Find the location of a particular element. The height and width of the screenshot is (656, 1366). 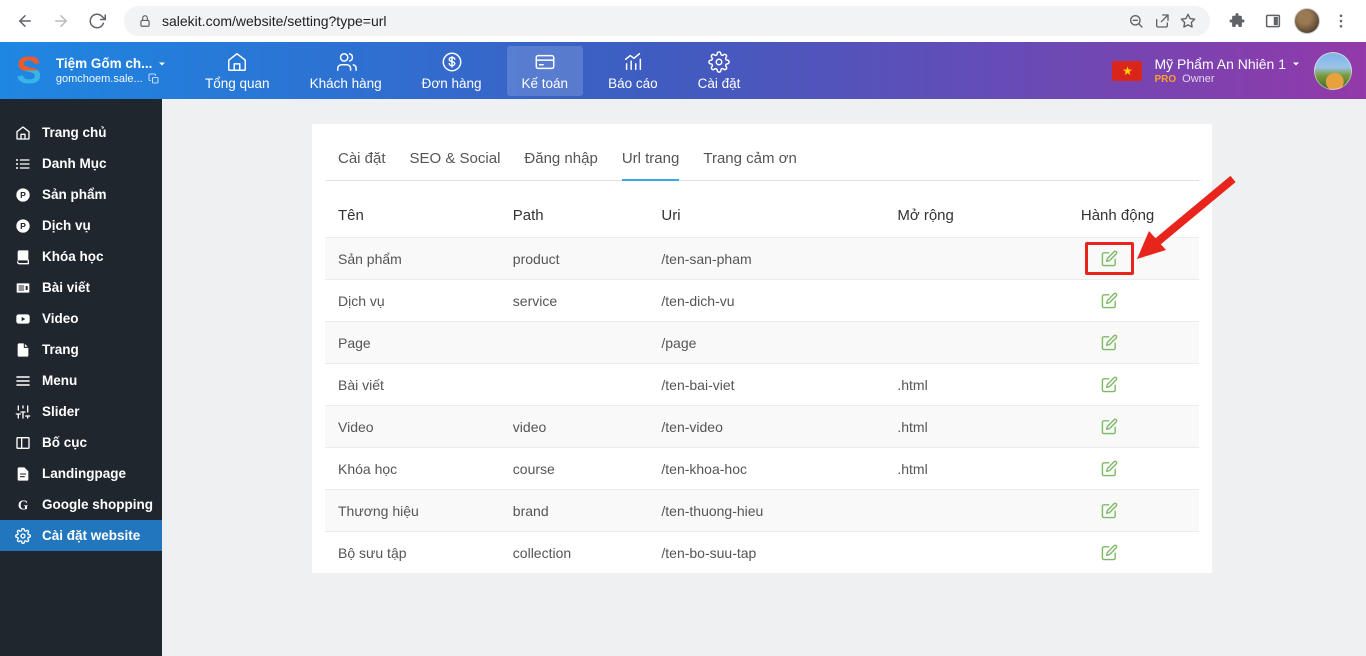

tab-dang-nhap: Đăng nhập is located at coordinates (560, 165).